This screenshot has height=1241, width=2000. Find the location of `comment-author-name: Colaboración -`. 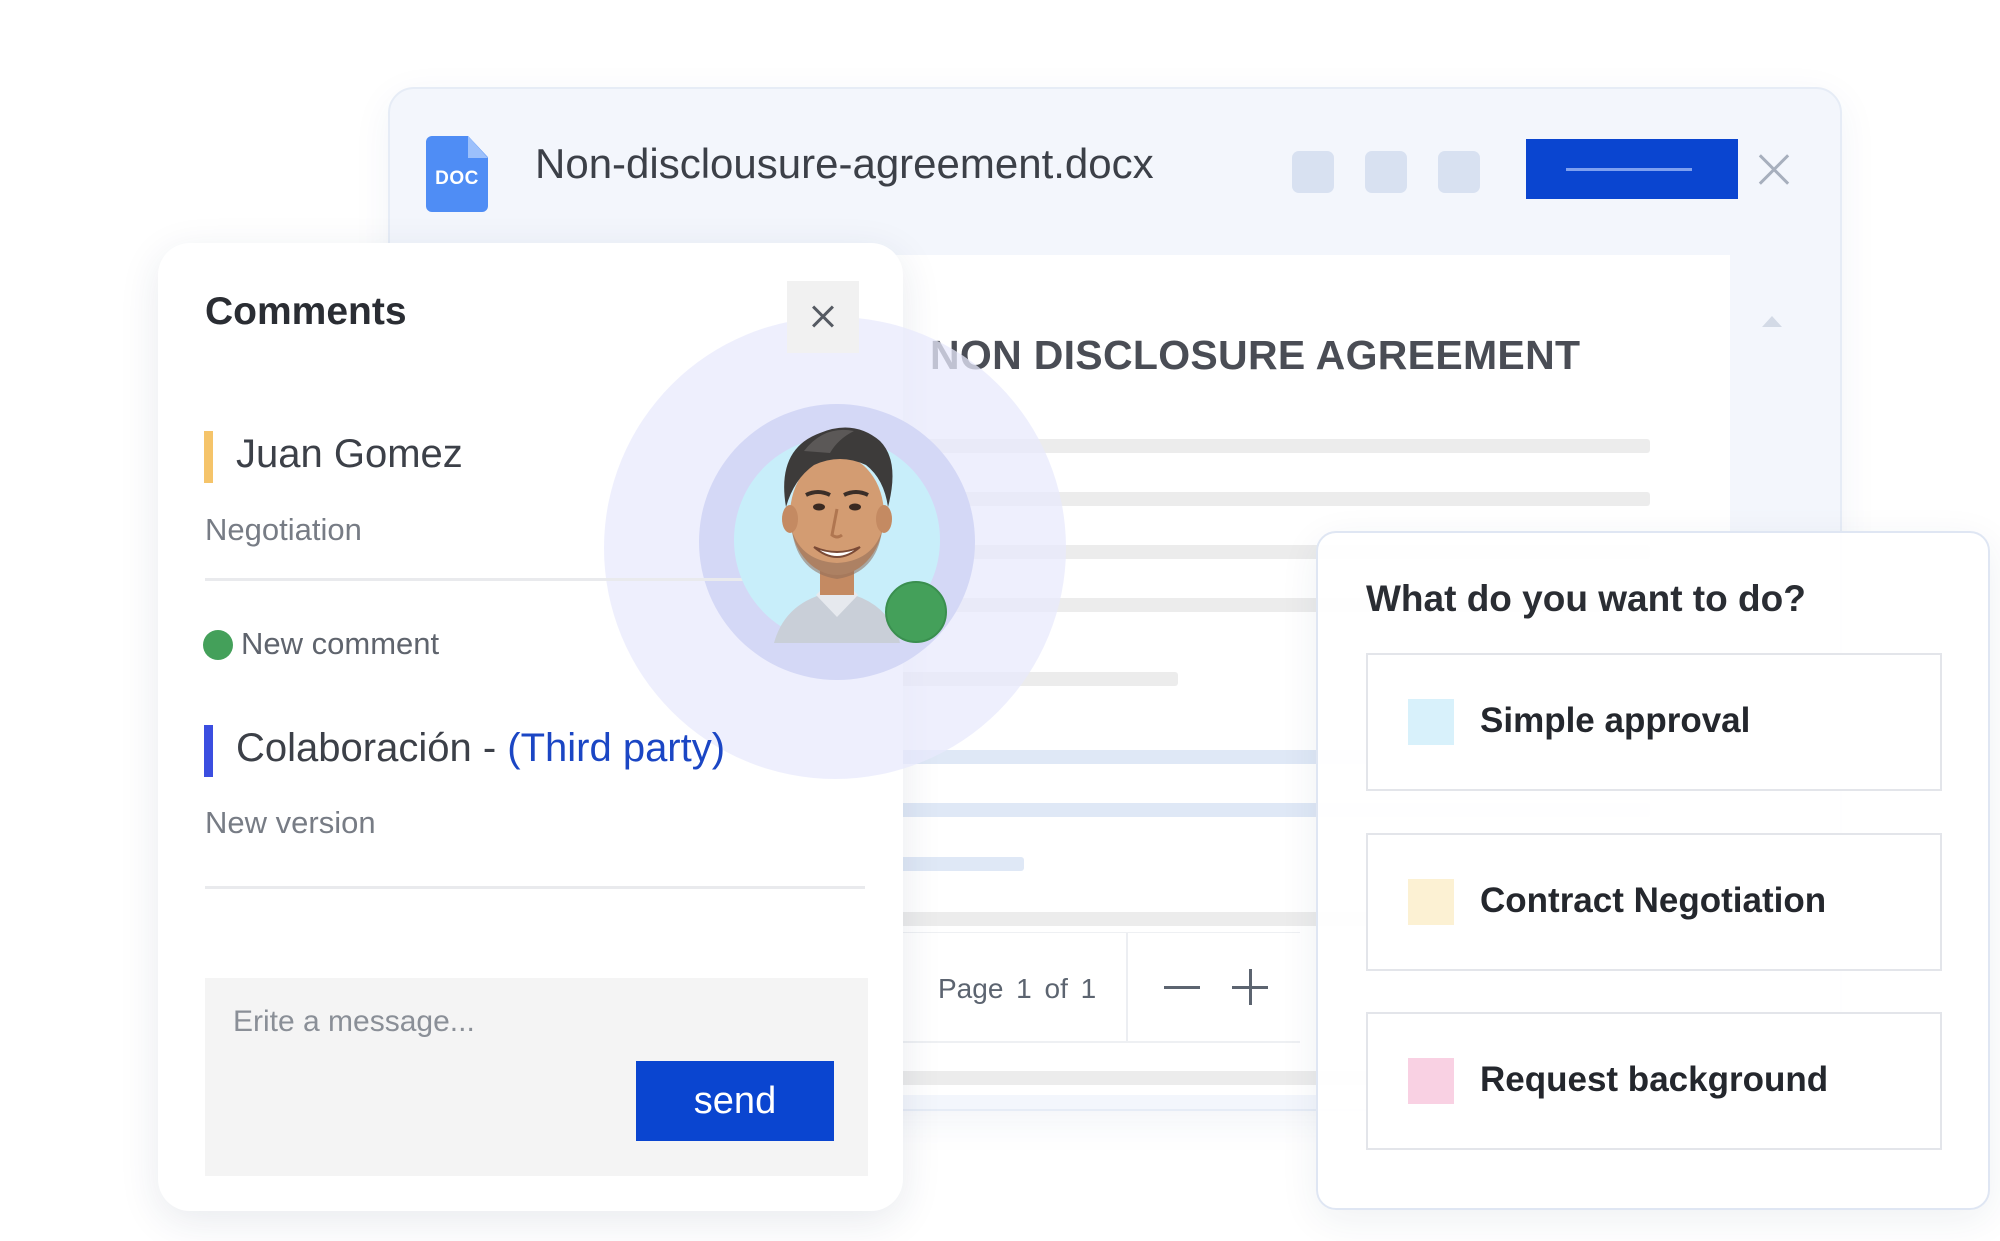

comment-author-name: Colaboración - is located at coordinates (372, 748).